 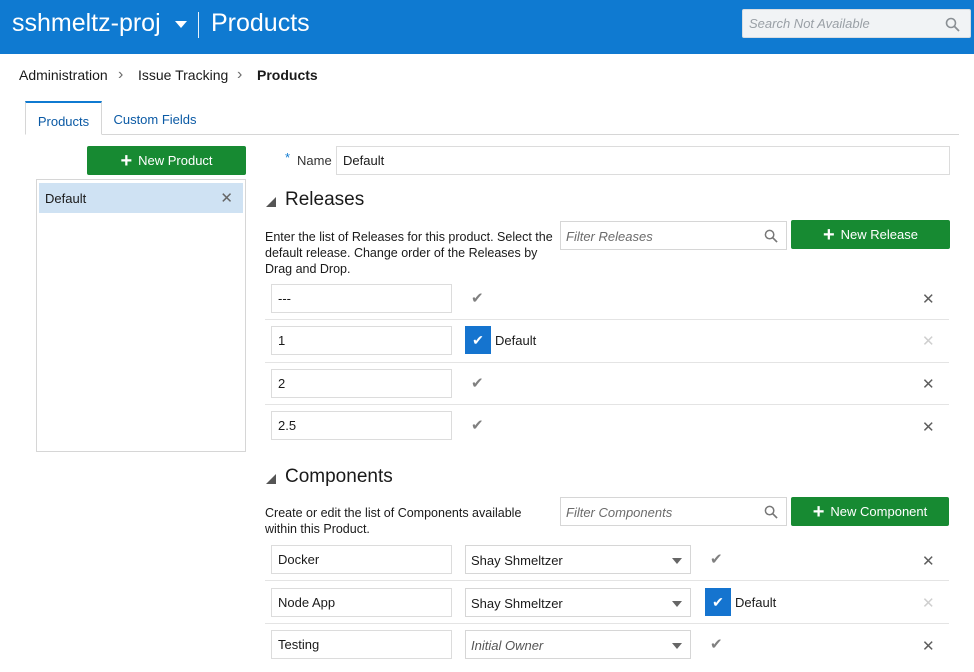 What do you see at coordinates (879, 511) in the screenshot?
I see `new-component-label: New Component` at bounding box center [879, 511].